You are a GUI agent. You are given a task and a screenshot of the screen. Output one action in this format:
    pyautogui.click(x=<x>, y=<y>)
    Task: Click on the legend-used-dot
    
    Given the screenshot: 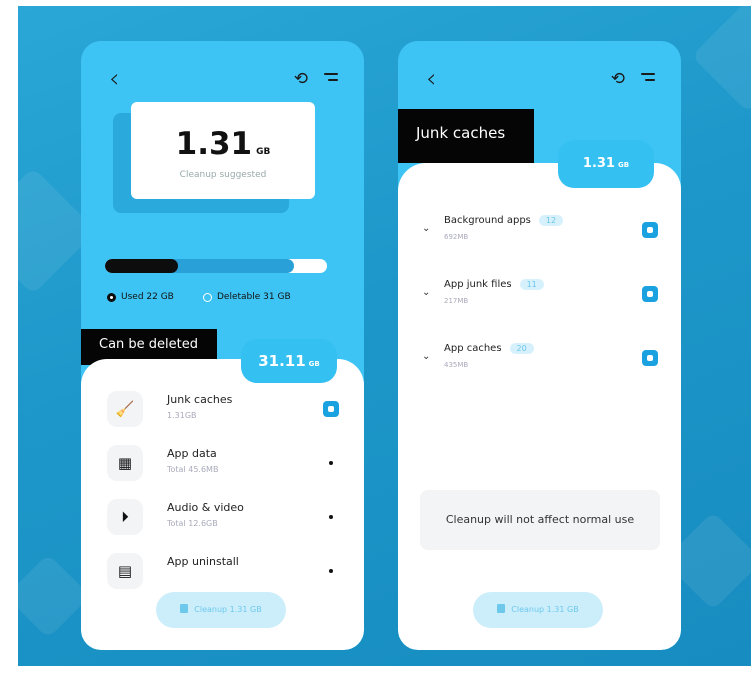 What is the action you would take?
    pyautogui.click(x=111, y=297)
    